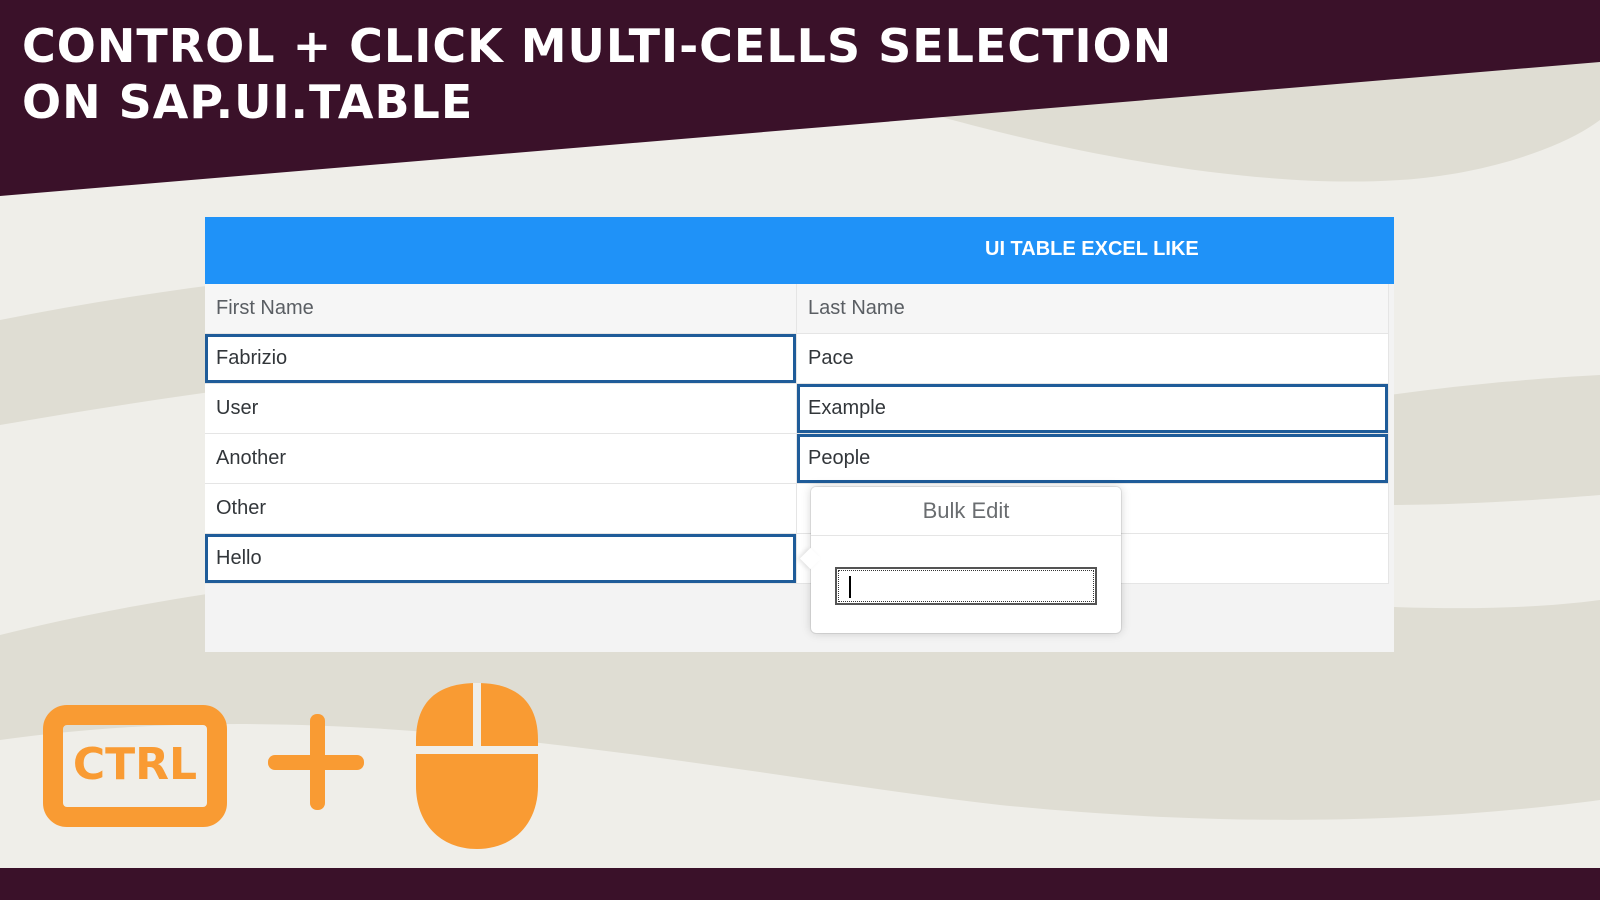  What do you see at coordinates (501, 409) in the screenshot?
I see `table-cell: User` at bounding box center [501, 409].